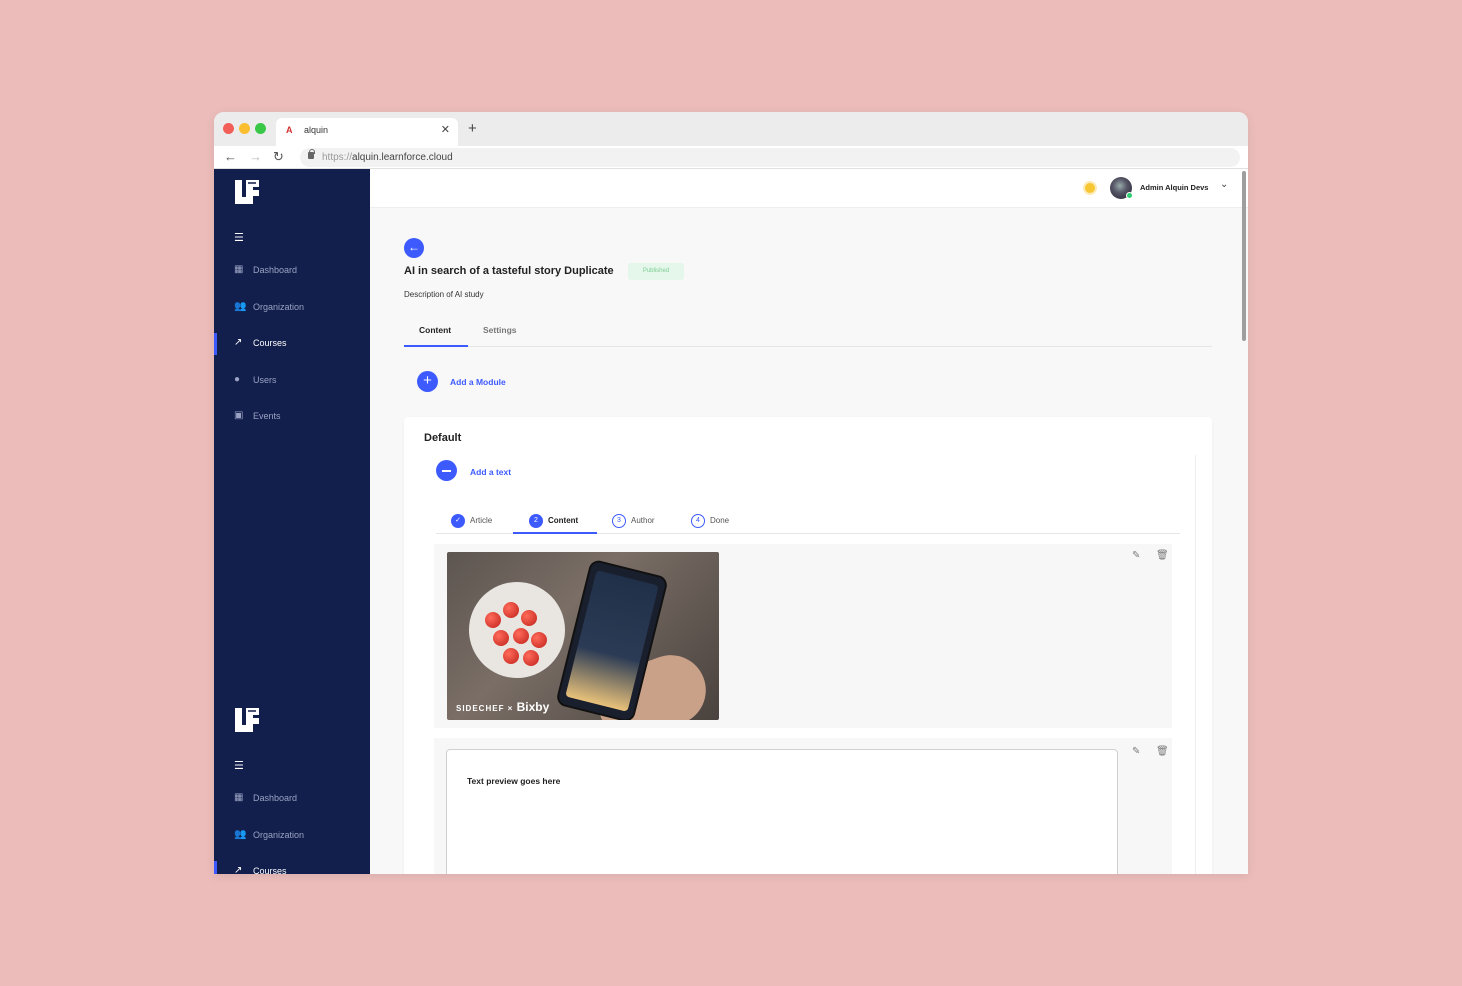  I want to click on active-step-indicator, so click(555, 533).